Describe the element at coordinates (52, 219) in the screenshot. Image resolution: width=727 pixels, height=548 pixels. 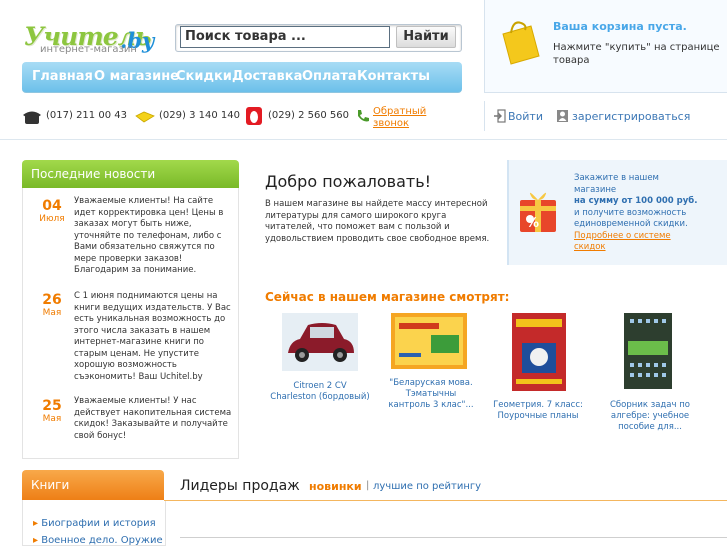
I see `news-month: Июля` at that location.